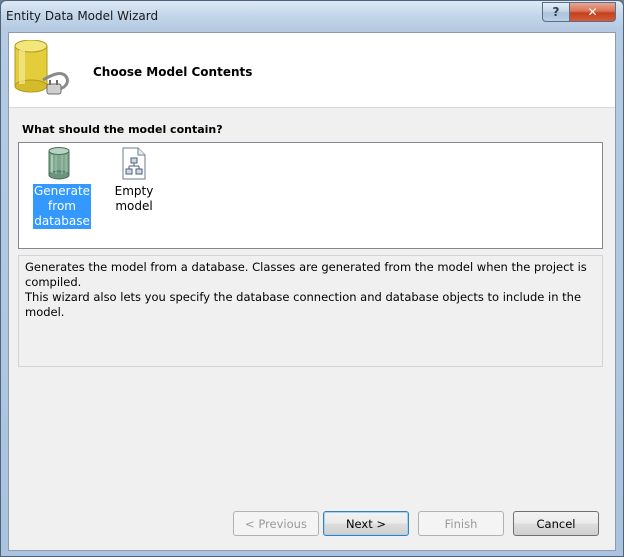  What do you see at coordinates (59, 163) in the screenshot?
I see `database-icon` at bounding box center [59, 163].